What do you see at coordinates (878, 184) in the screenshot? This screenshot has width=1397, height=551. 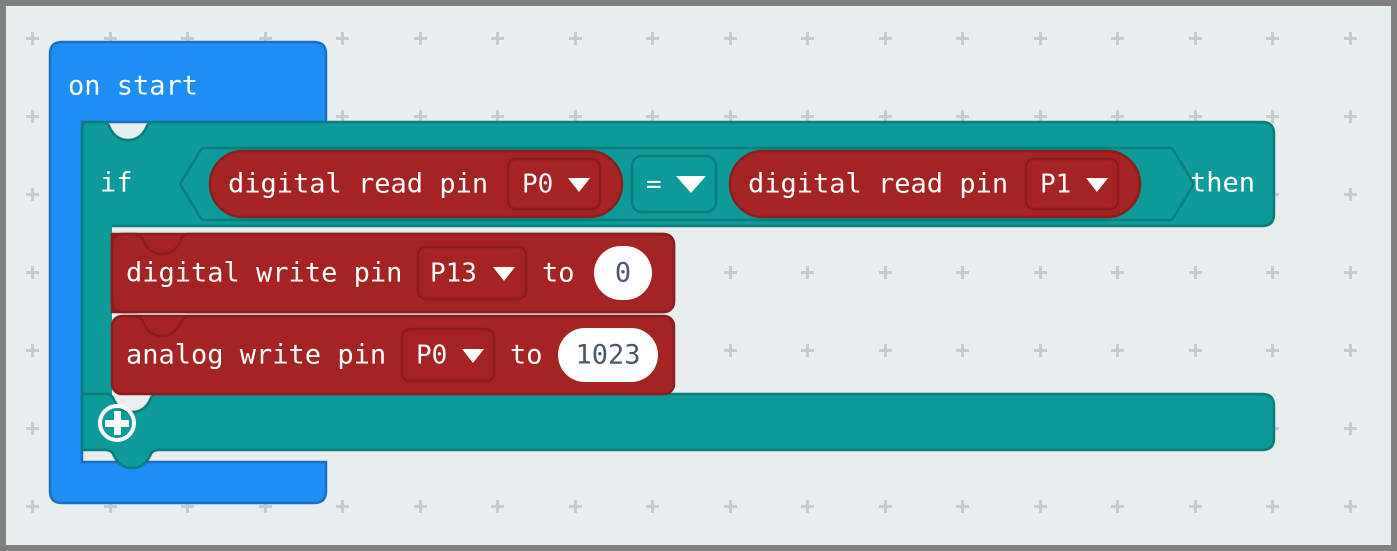 I see `digital-read-pin-right-label: digital read pin` at bounding box center [878, 184].